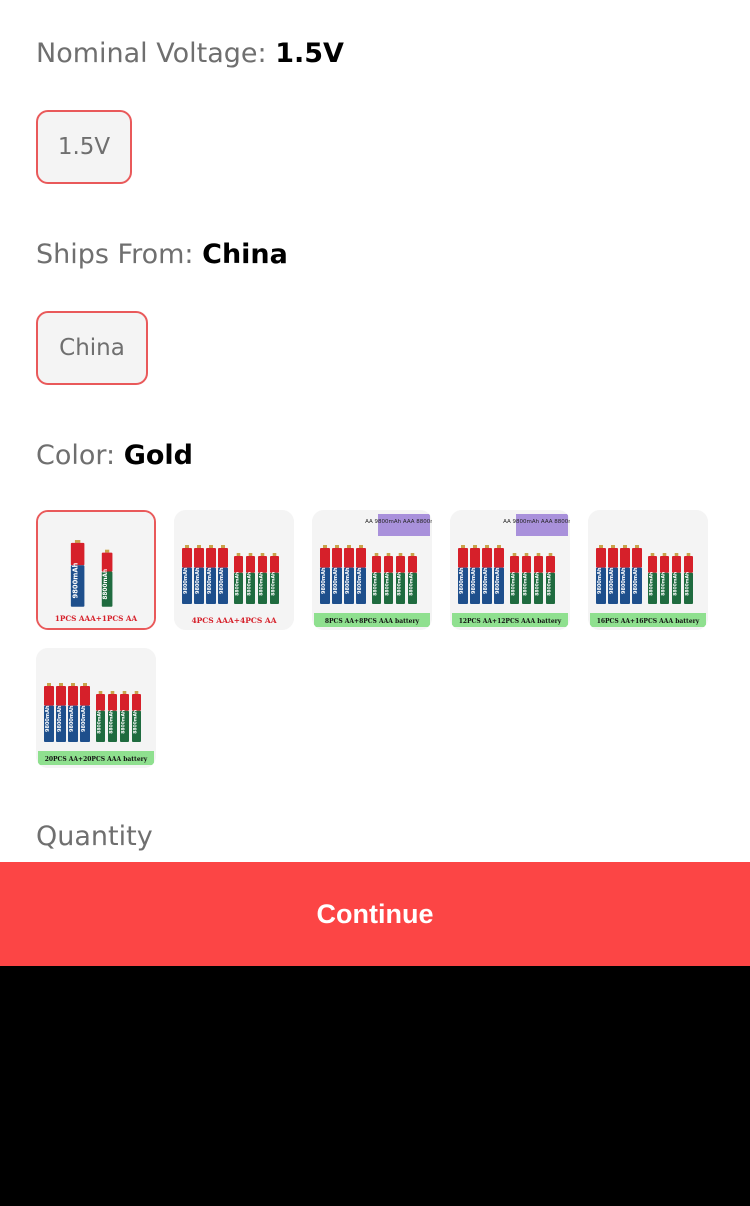  What do you see at coordinates (372, 621) in the screenshot?
I see `option-caption: 8PCS AA+8PCS AAA battery` at bounding box center [372, 621].